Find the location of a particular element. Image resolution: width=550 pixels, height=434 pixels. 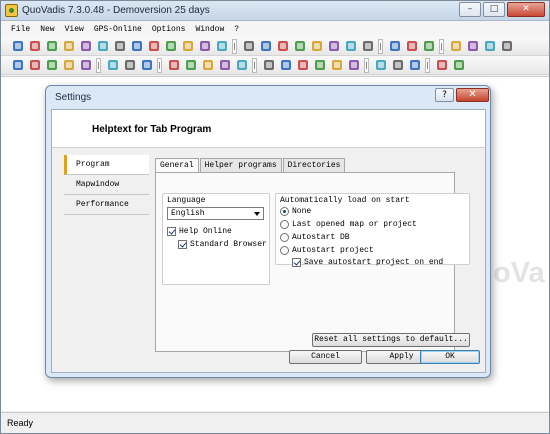

autoload-project-radio is located at coordinates (284, 250).